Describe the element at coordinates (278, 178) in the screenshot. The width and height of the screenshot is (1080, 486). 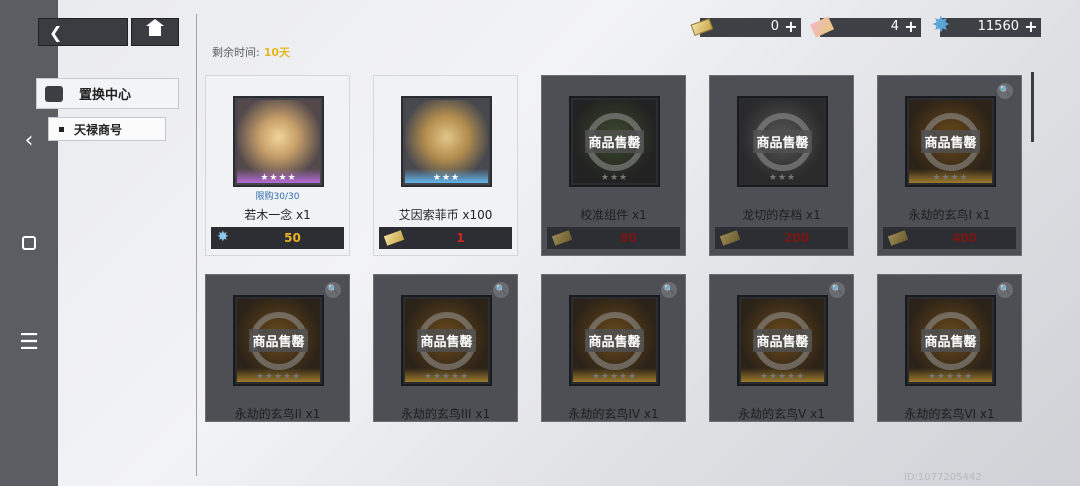
I see `item-stars: ★★★★` at that location.